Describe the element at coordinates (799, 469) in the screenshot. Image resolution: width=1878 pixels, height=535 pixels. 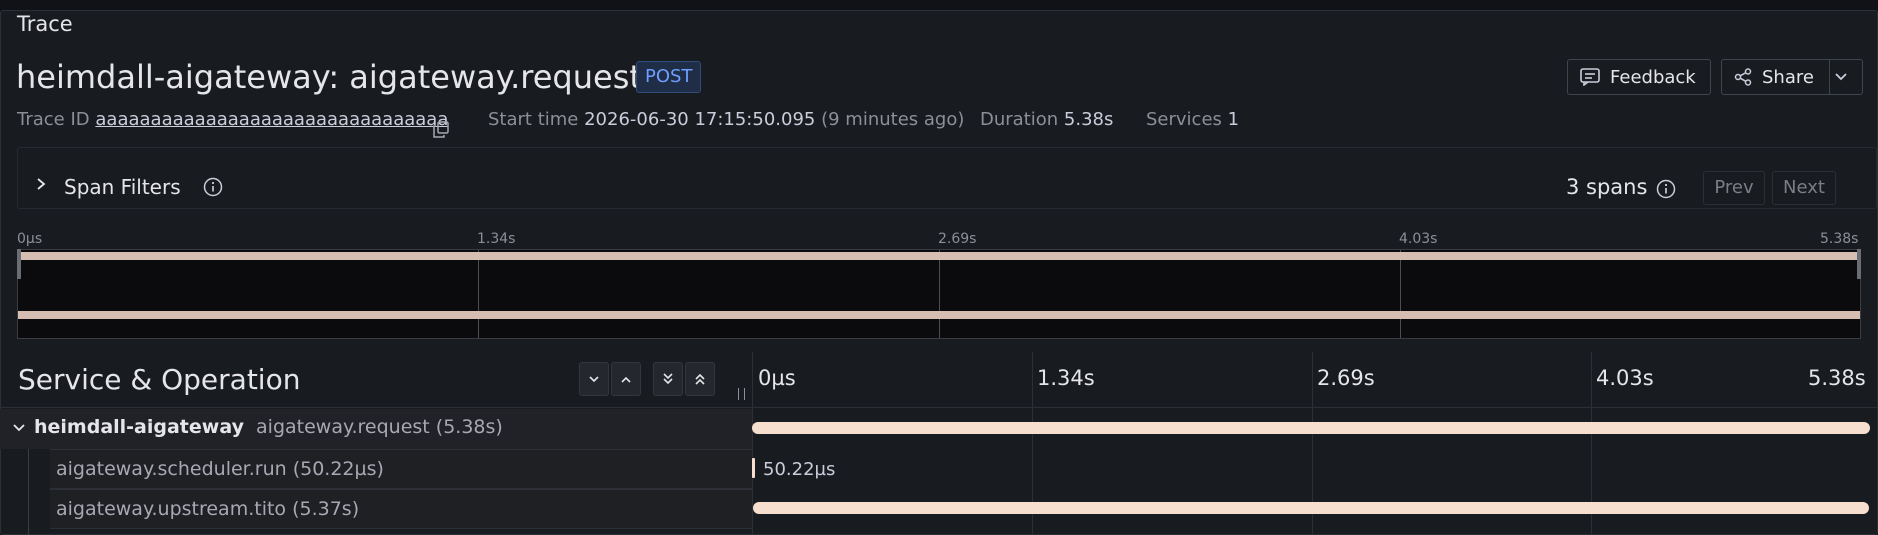
I see `span-duration-label: 50.22µs` at that location.